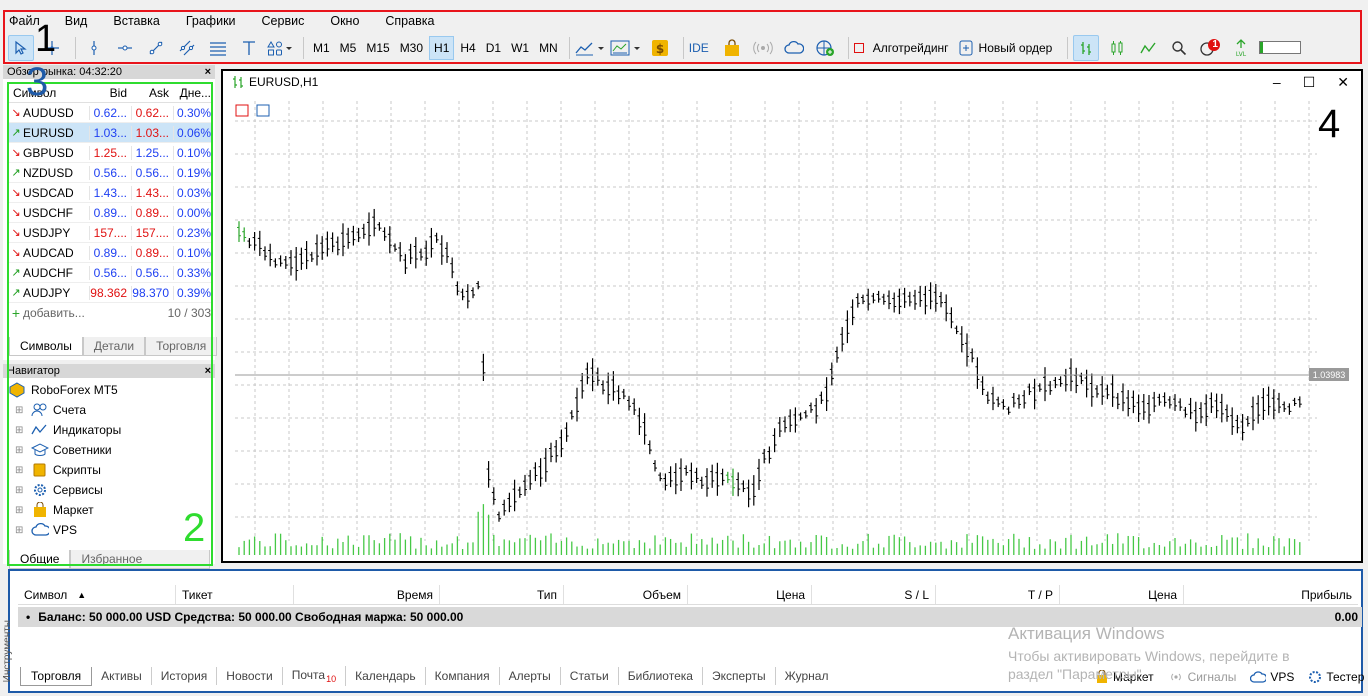 This screenshot has width=1368, height=696. Describe the element at coordinates (463, 676) in the screenshot. I see `tab-company: Компания` at that location.